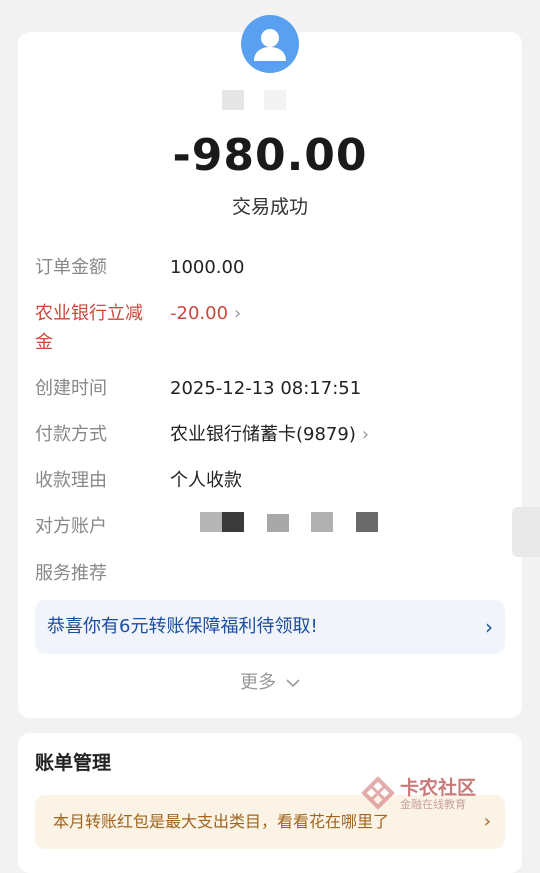 The image size is (540, 873). I want to click on transaction-amount: -980.00, so click(270, 155).